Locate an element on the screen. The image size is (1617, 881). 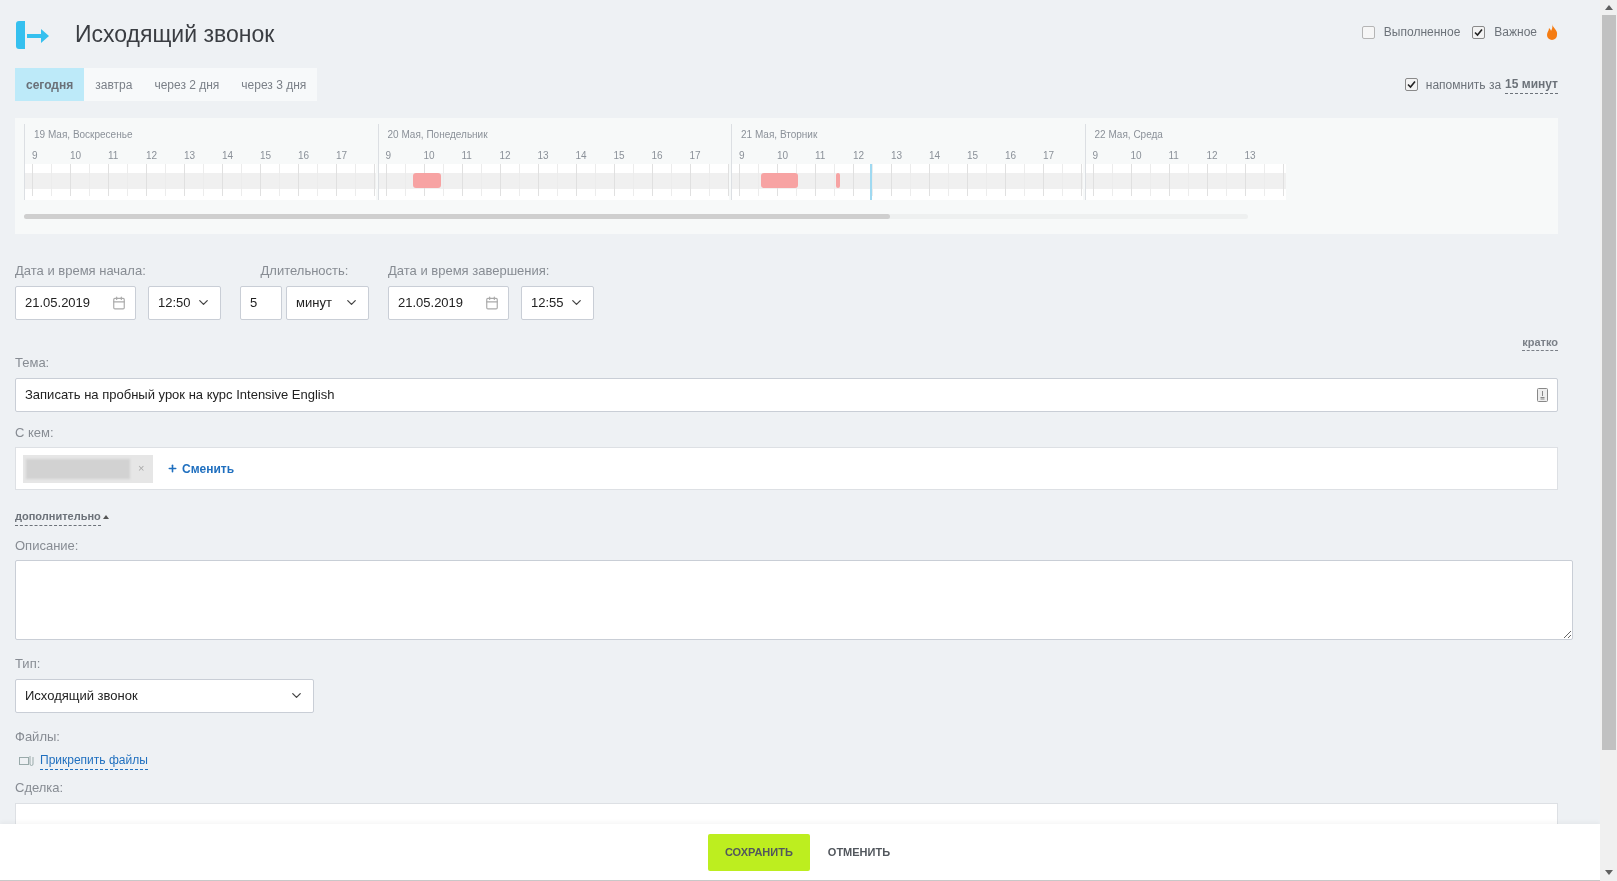
page-scrollbar is located at coordinates (1608, 440).